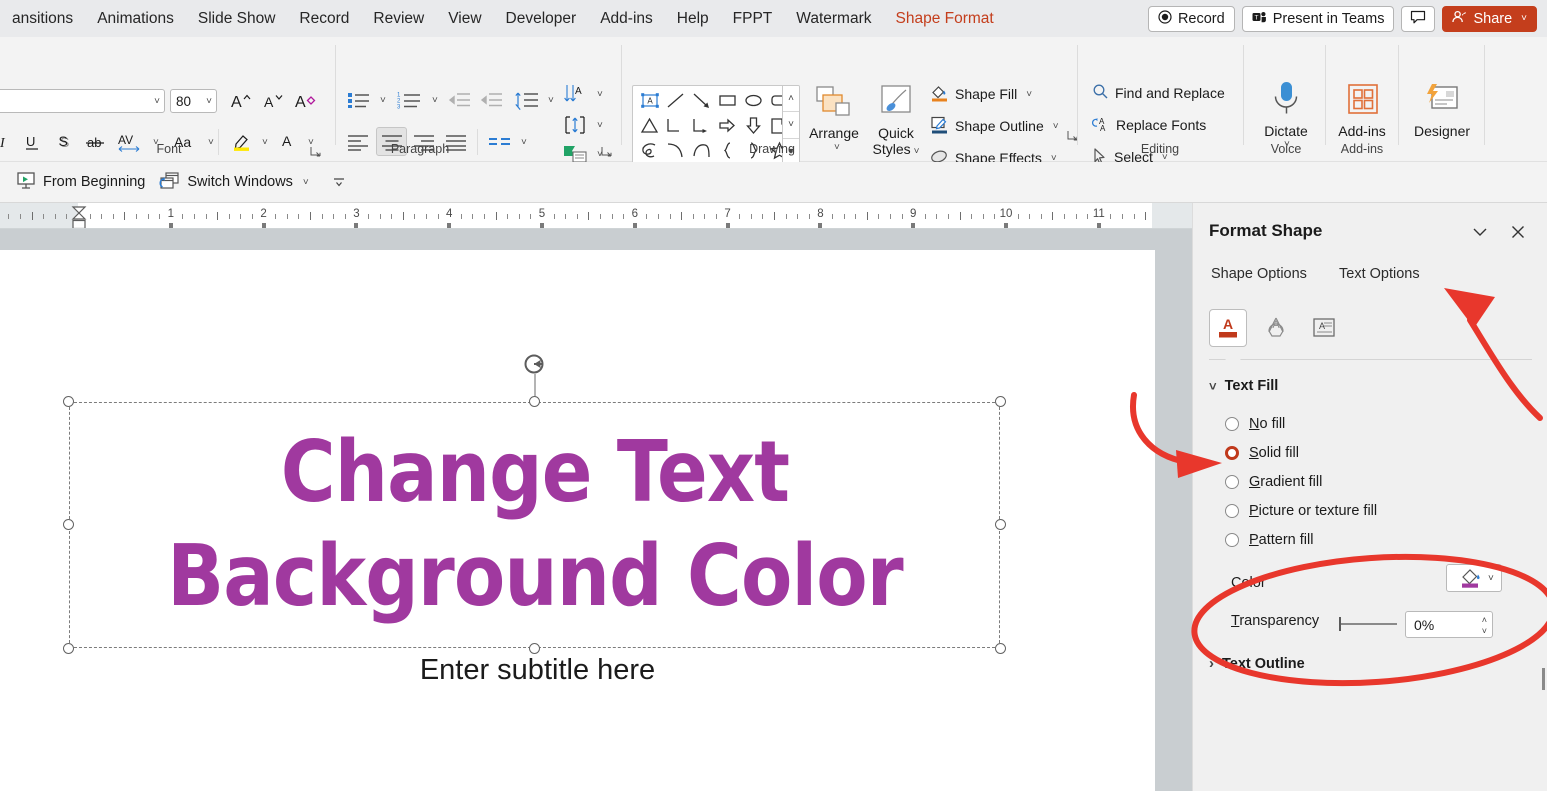 Image resolution: width=1547 pixels, height=791 pixels. Describe the element at coordinates (234, 182) in the screenshot. I see `switch-windows-button: Switch Windows ˅` at that location.